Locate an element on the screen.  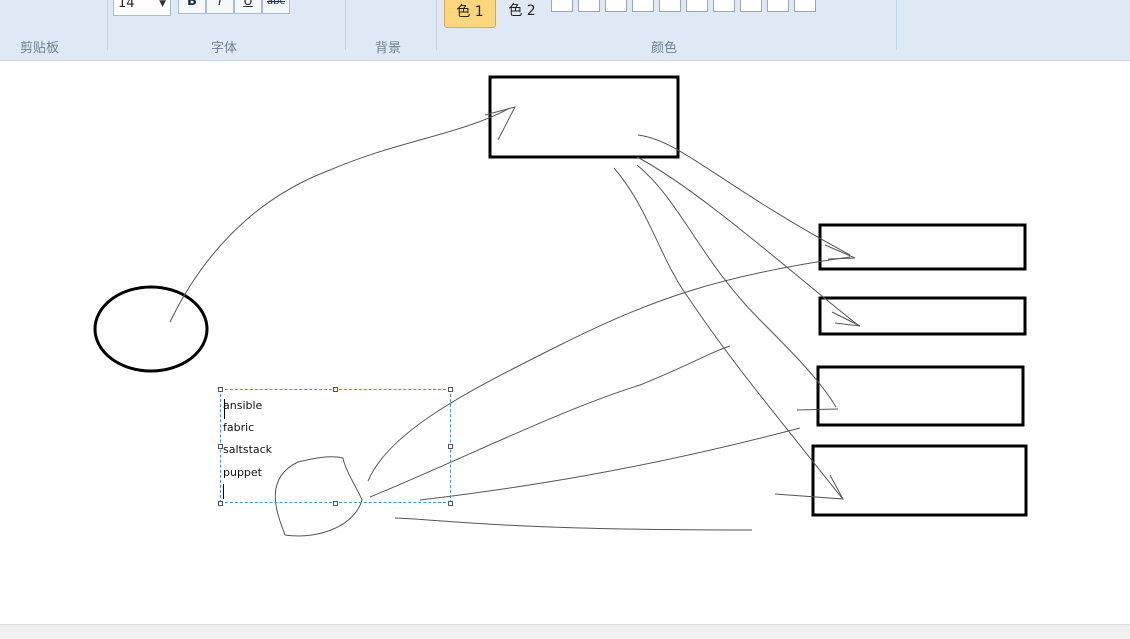
ibeam-cursor-icon is located at coordinates (224, 409).